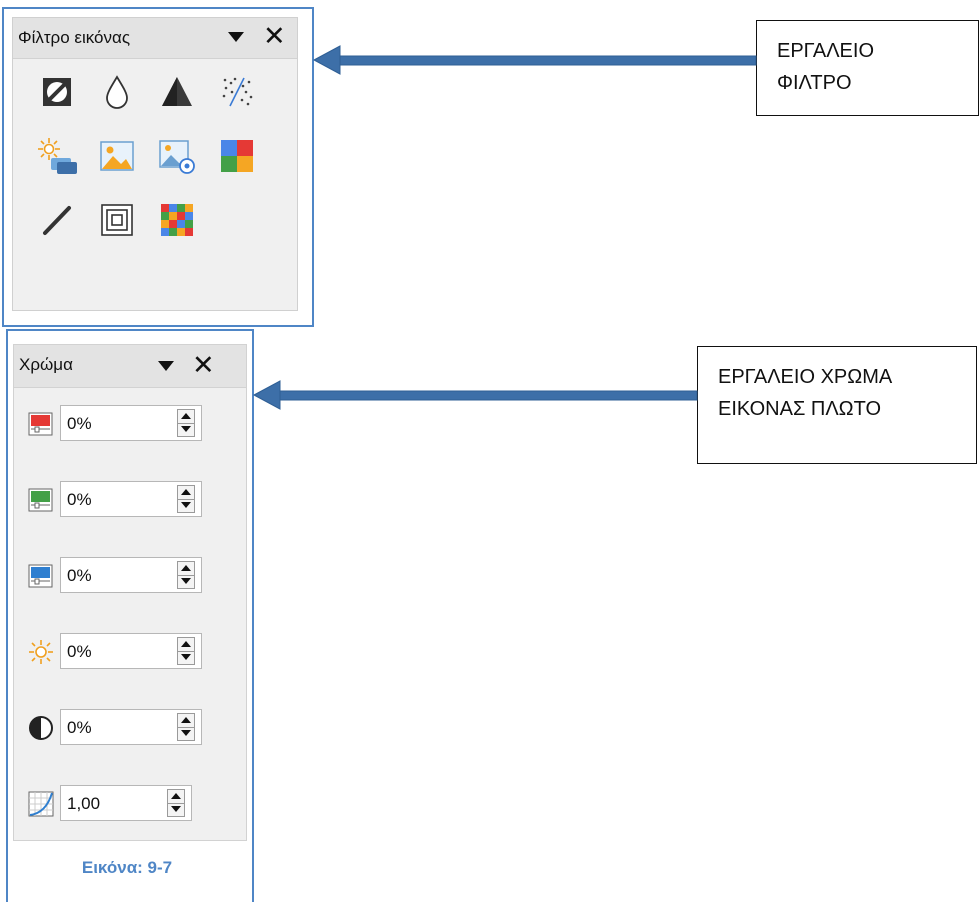  What do you see at coordinates (534, 60) in the screenshot?
I see `filter-arrow` at bounding box center [534, 60].